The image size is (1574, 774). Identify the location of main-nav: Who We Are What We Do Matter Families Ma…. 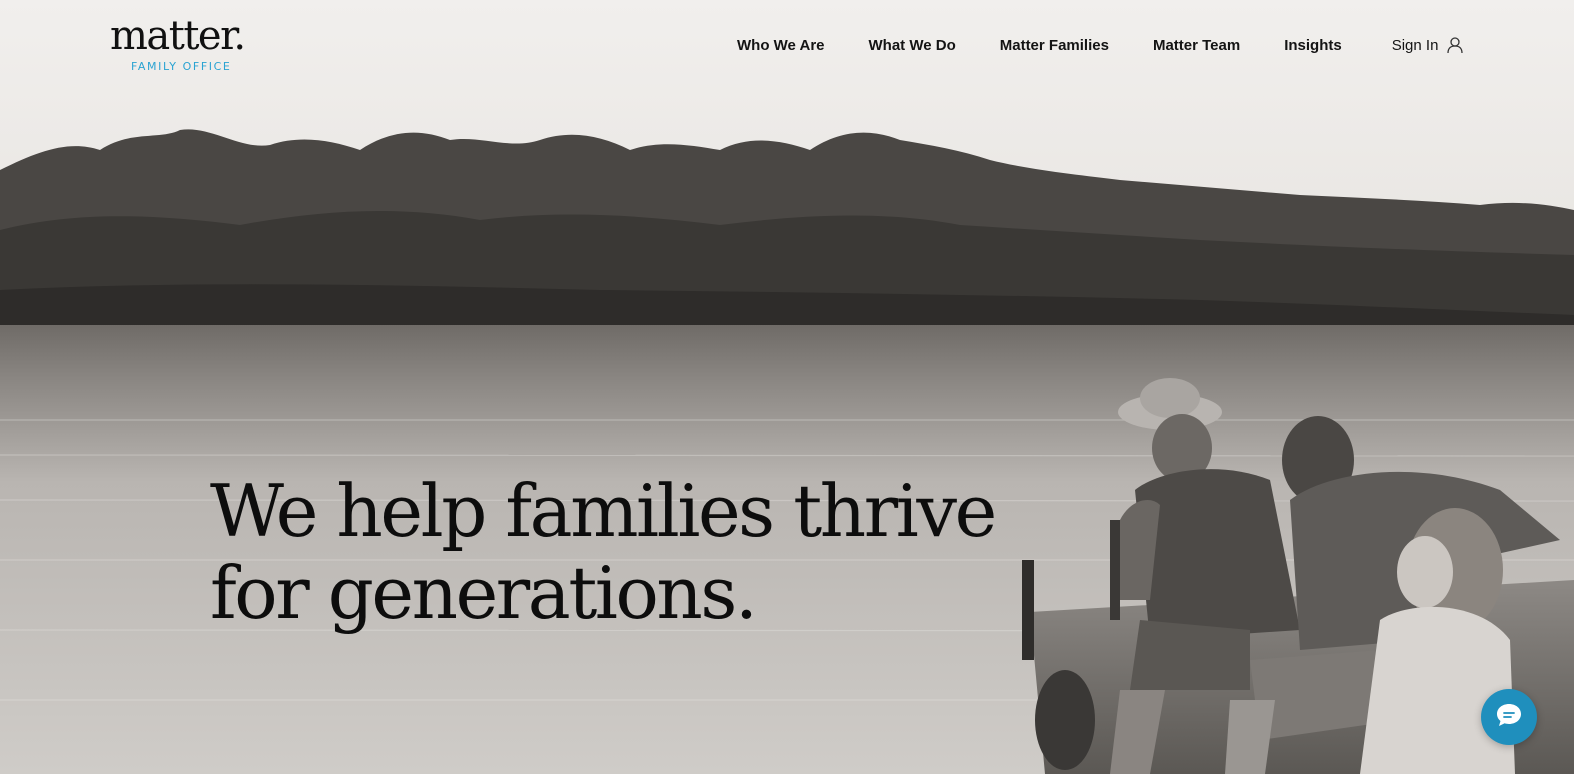
(1100, 45).